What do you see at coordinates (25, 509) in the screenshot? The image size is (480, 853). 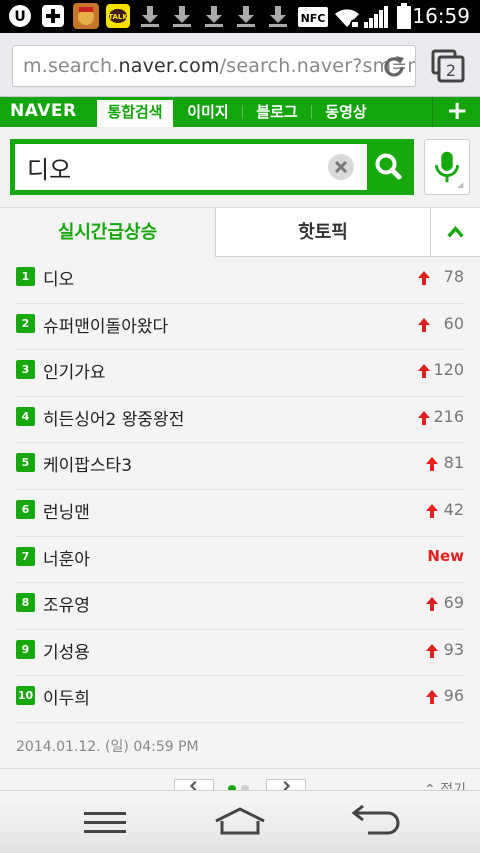 I see `rank-badge: 6` at bounding box center [25, 509].